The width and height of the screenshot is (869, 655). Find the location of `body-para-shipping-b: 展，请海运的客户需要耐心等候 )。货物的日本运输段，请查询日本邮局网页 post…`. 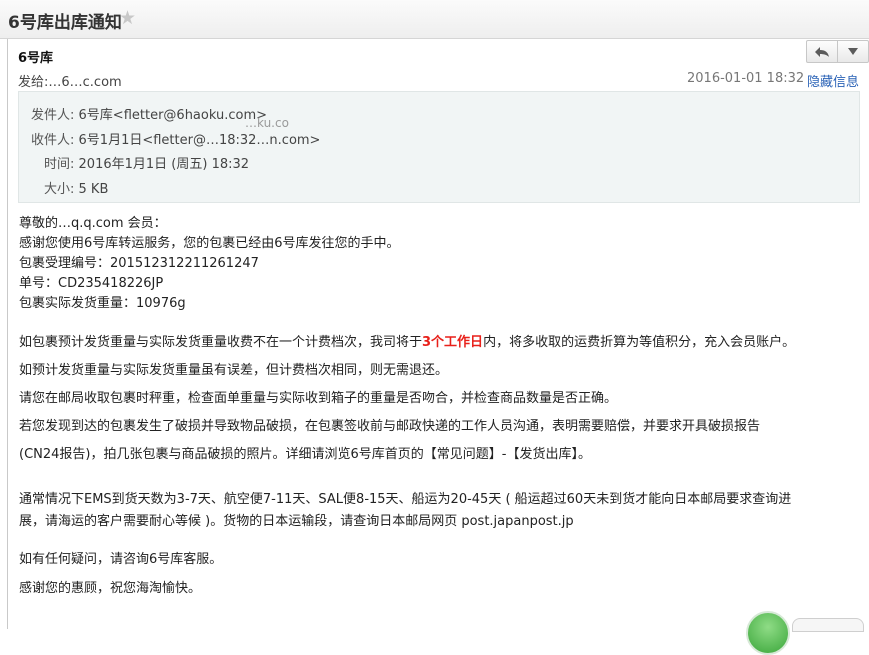

body-para-shipping-b: 展，请海运的客户需要耐心等候 )。货物的日本运输段，请查询日本邮局网页 post… is located at coordinates (296, 521).